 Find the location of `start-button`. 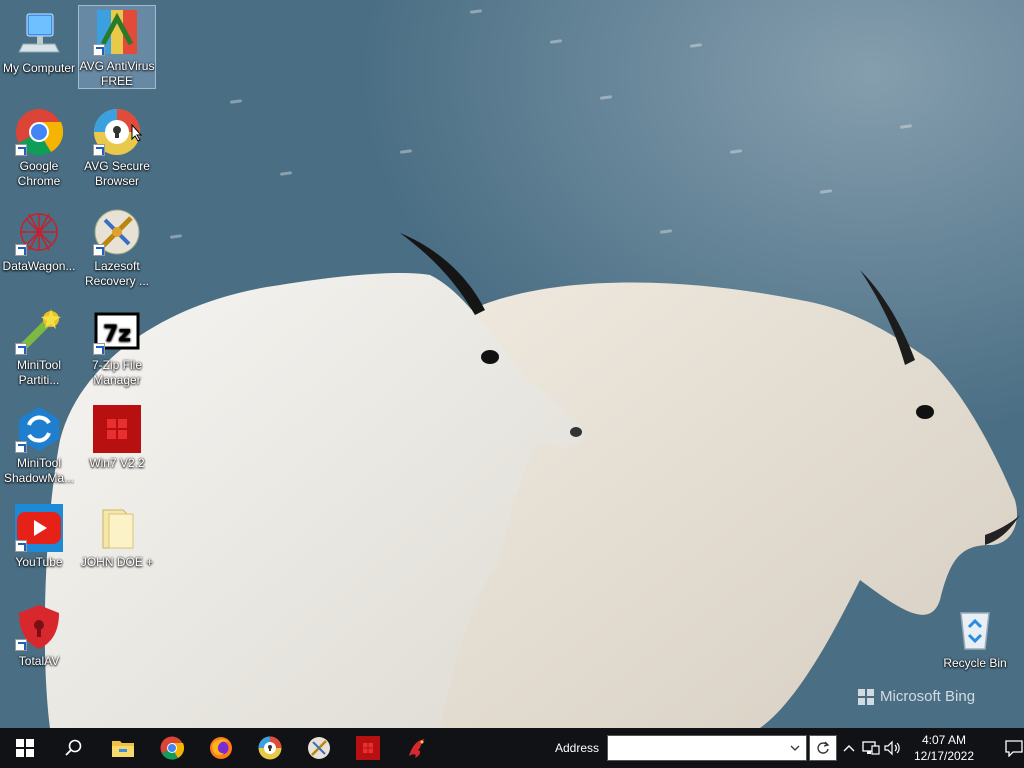

start-button is located at coordinates (24, 748).